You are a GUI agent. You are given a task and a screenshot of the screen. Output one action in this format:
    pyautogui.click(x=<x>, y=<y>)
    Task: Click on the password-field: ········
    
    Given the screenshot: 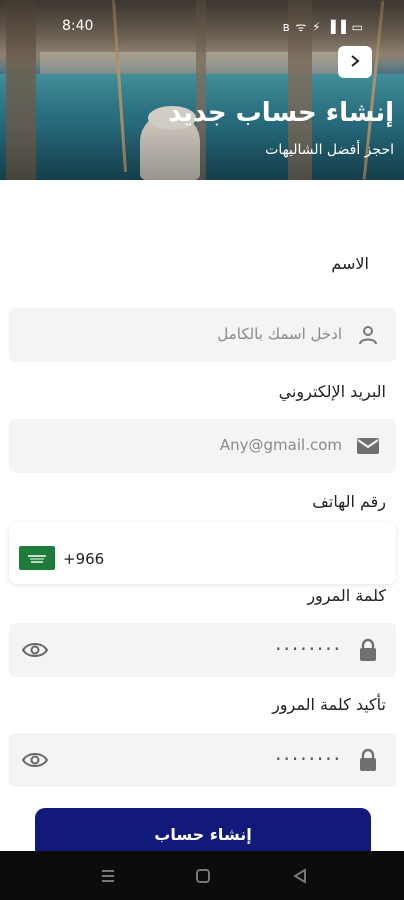 What is the action you would take?
    pyautogui.click(x=202, y=650)
    